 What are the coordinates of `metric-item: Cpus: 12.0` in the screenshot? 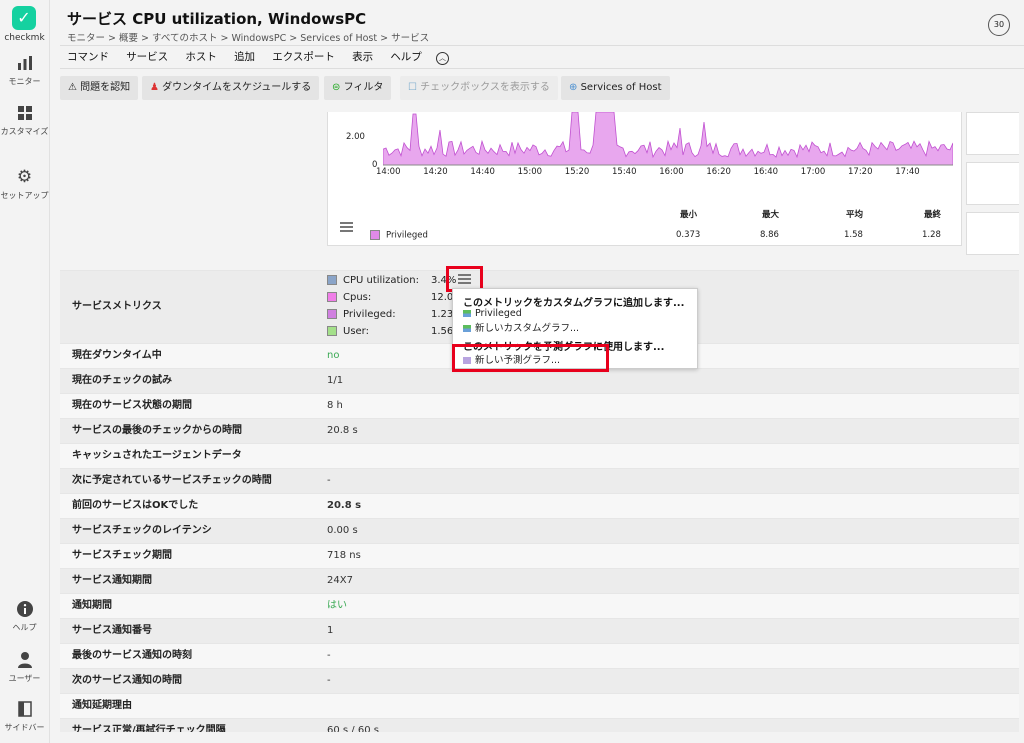 It's located at (390, 297).